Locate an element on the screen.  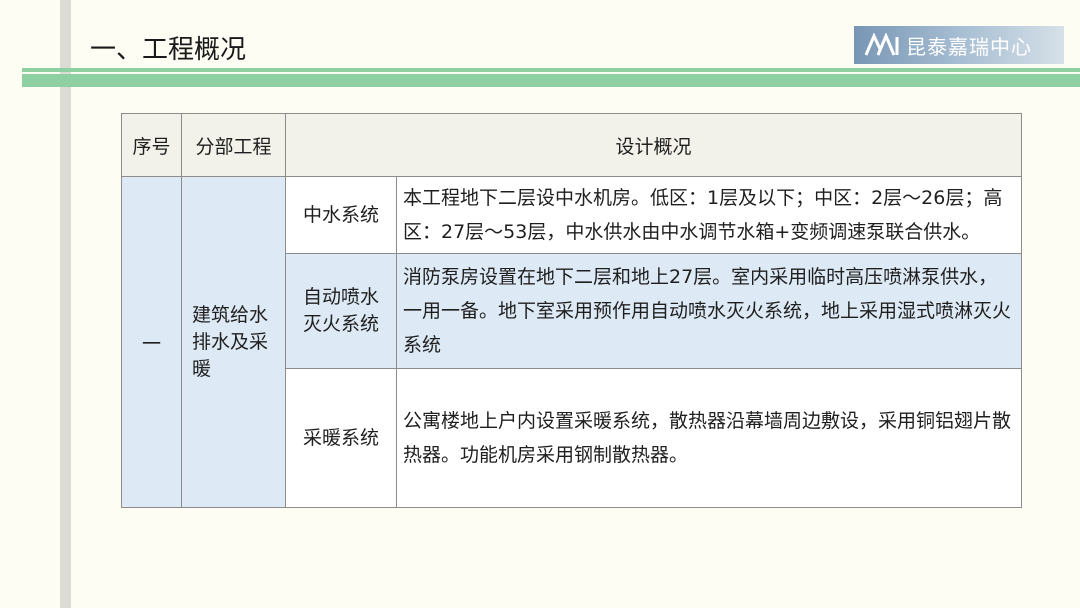
system-cell: 中水系统 is located at coordinates (341, 215).